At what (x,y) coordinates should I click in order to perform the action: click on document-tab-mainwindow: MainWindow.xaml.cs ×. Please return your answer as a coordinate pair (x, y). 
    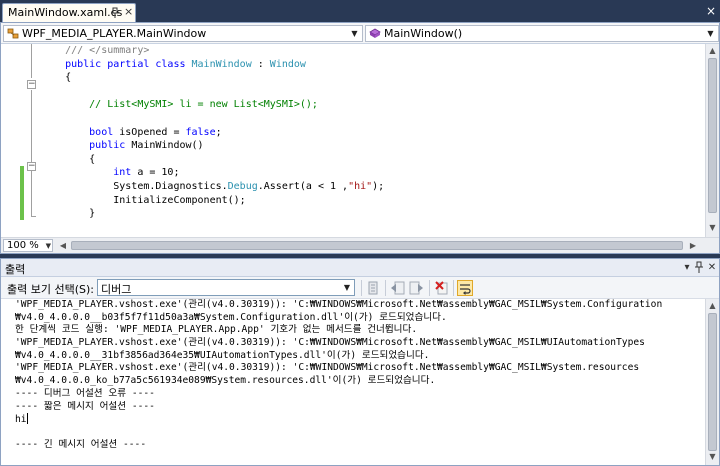
    Looking at the image, I should click on (69, 12).